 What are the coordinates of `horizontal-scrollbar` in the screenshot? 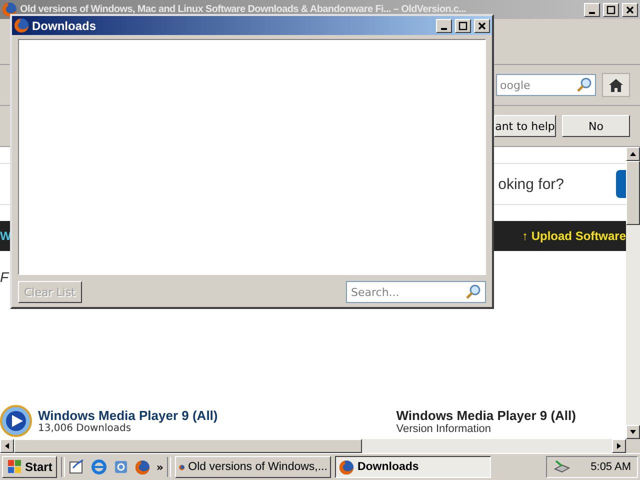 It's located at (313, 446).